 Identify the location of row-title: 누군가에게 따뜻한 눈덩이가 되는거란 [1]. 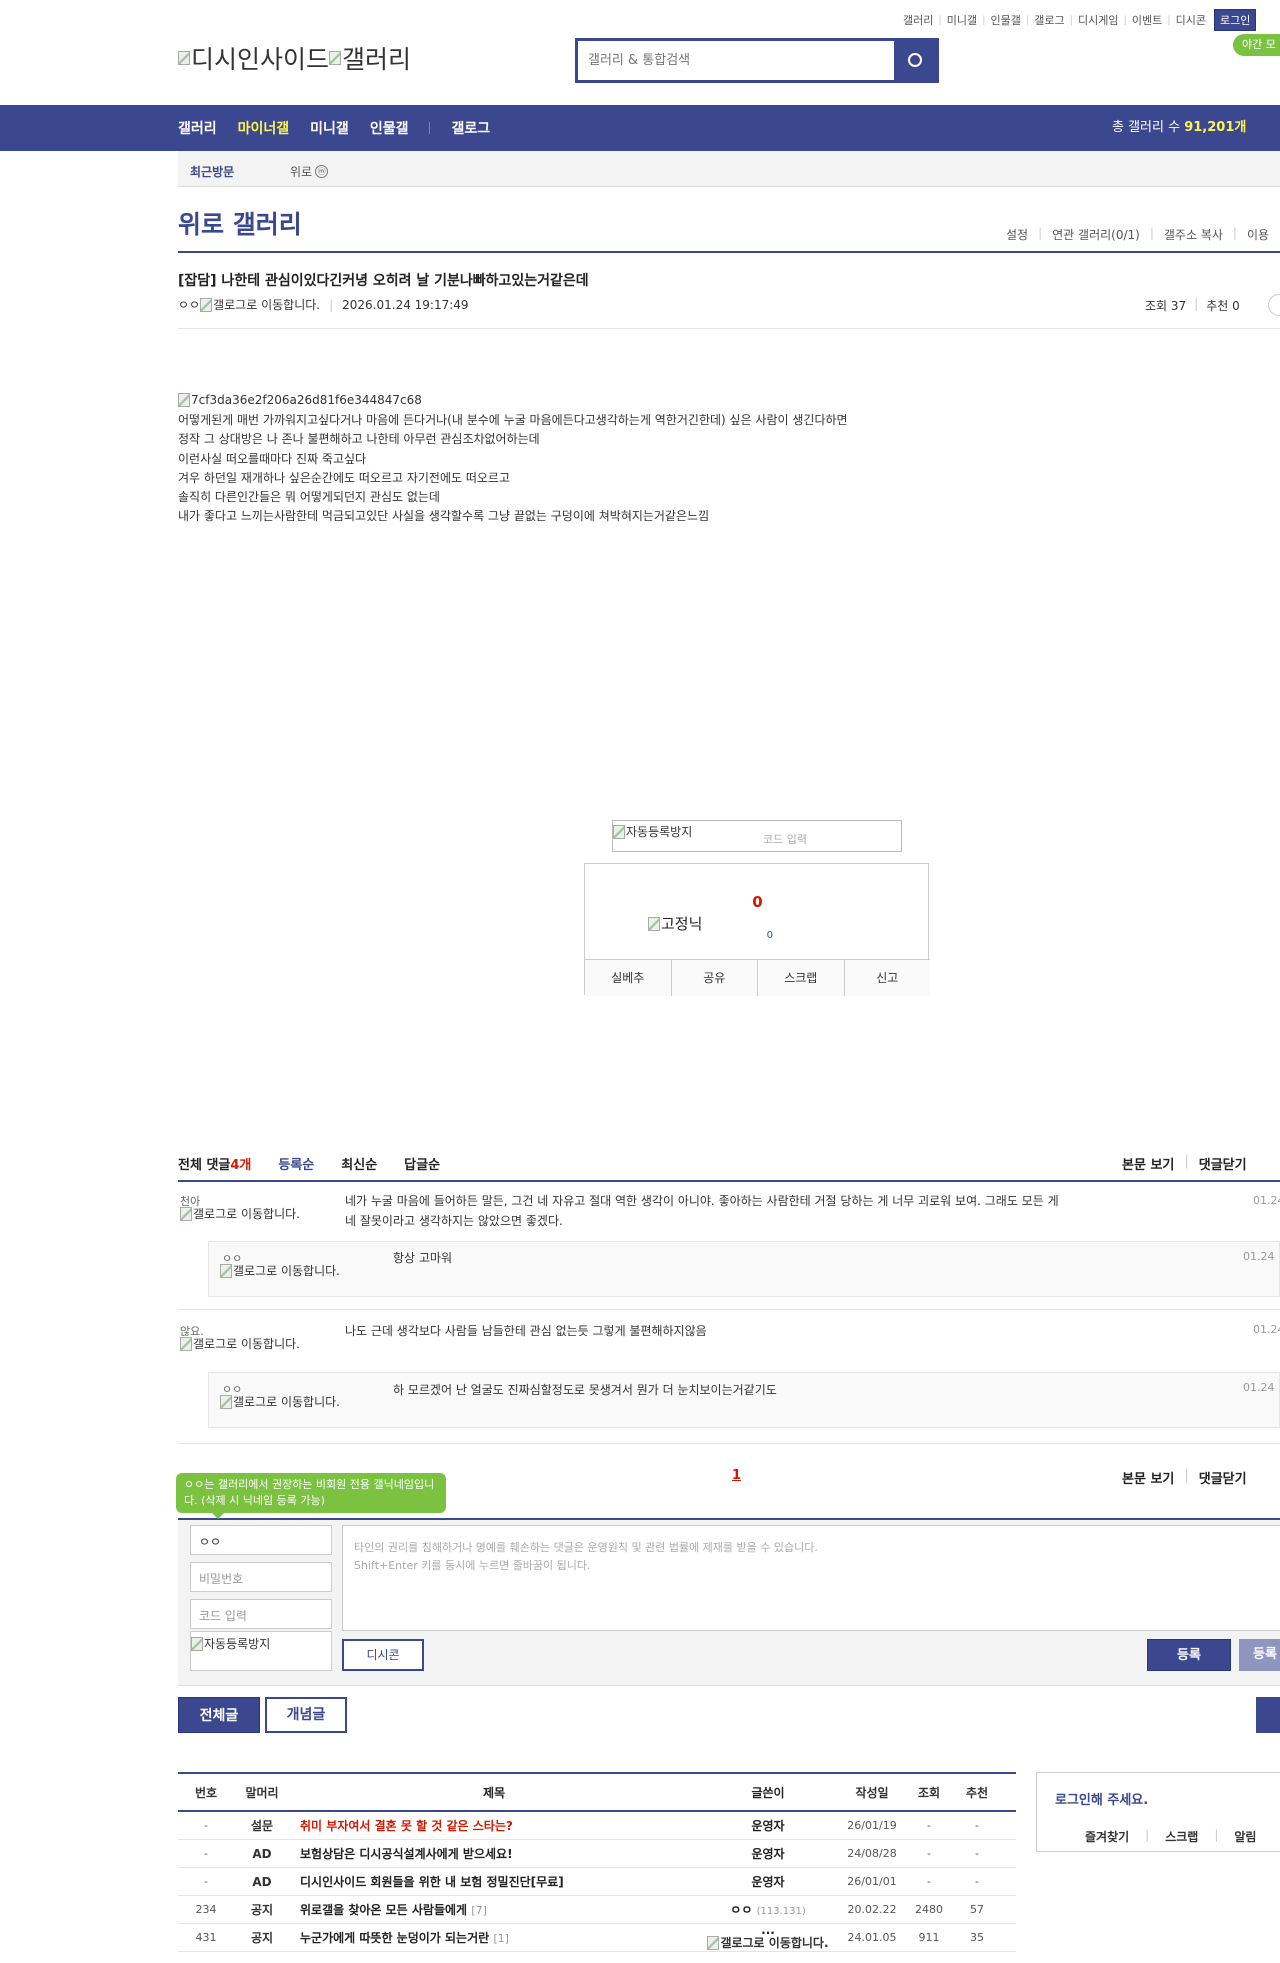
(494, 1937).